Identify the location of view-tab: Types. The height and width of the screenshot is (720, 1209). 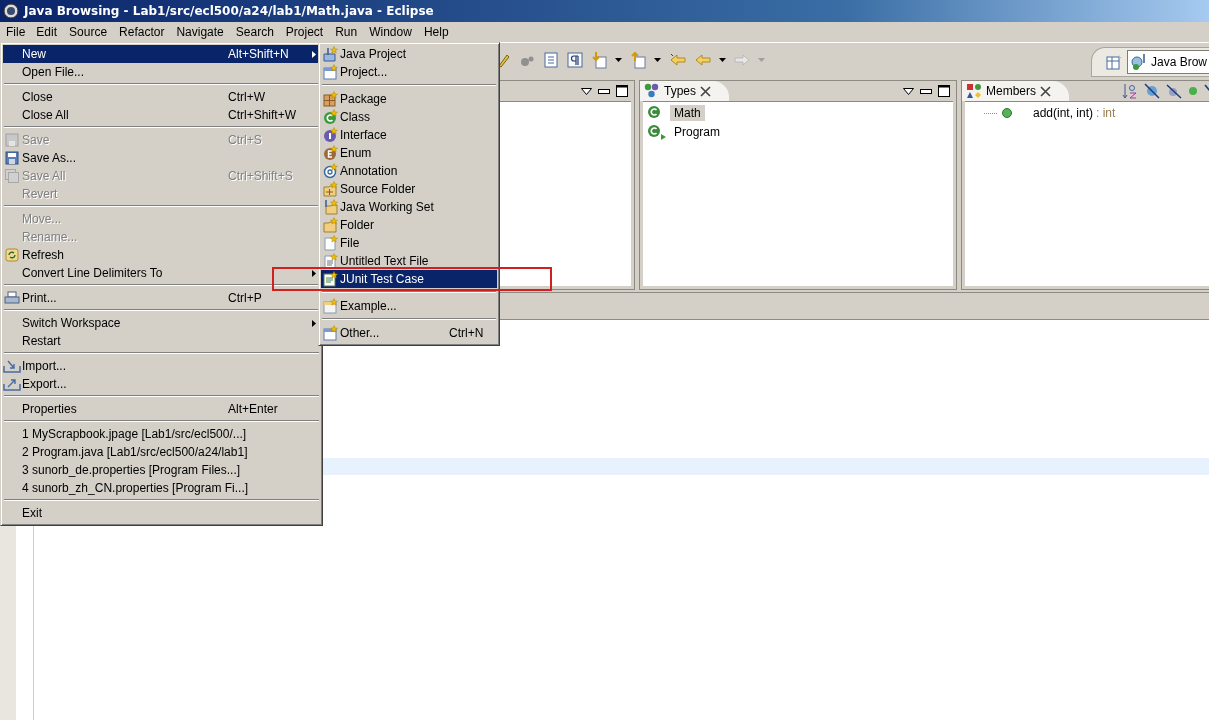
(684, 91).